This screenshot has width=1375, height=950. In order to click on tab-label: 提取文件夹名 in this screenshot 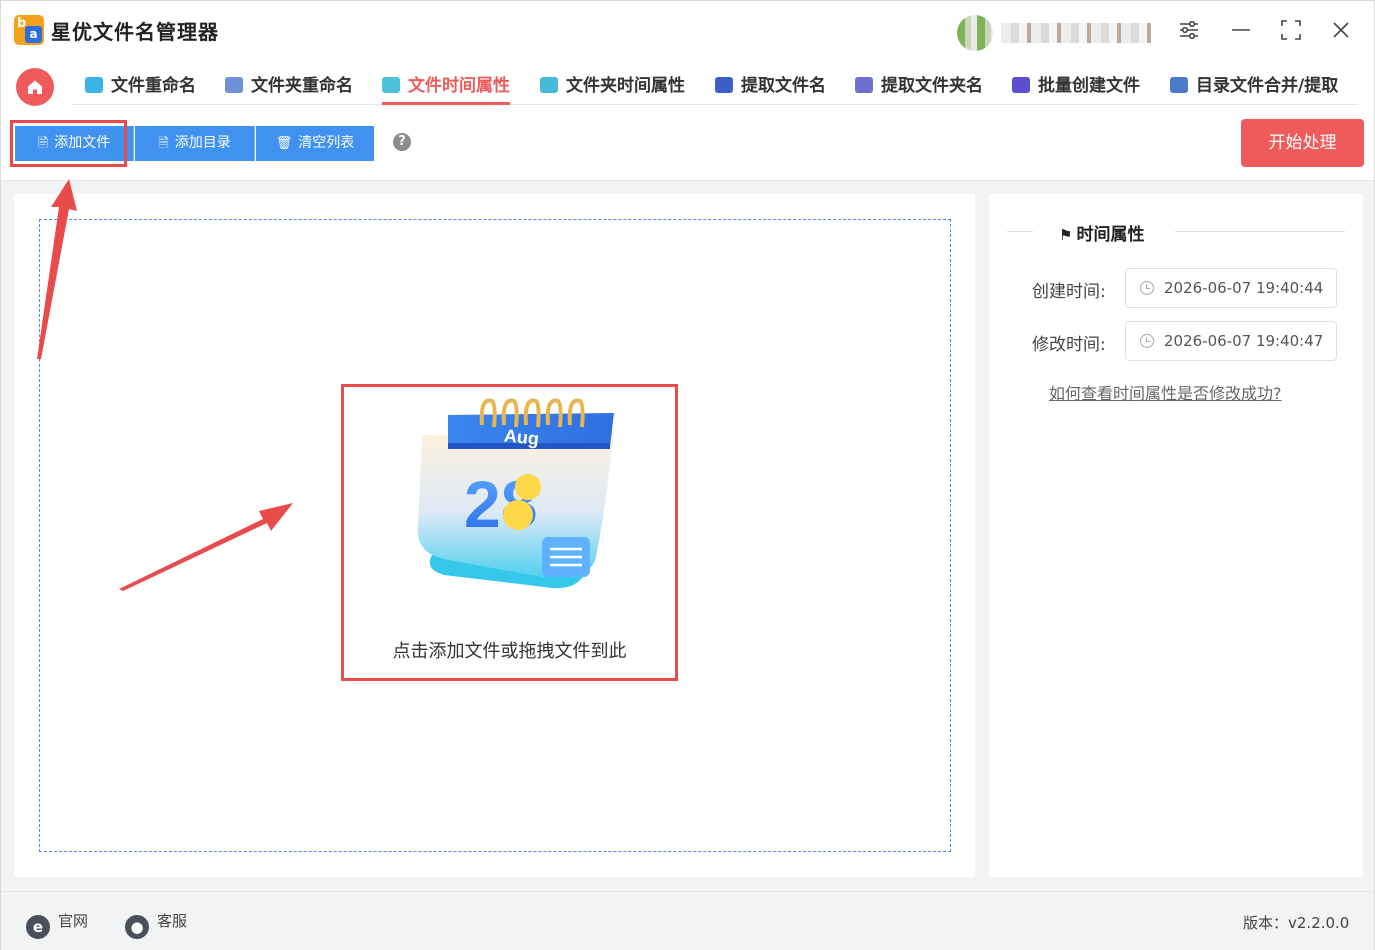, I will do `click(932, 86)`.